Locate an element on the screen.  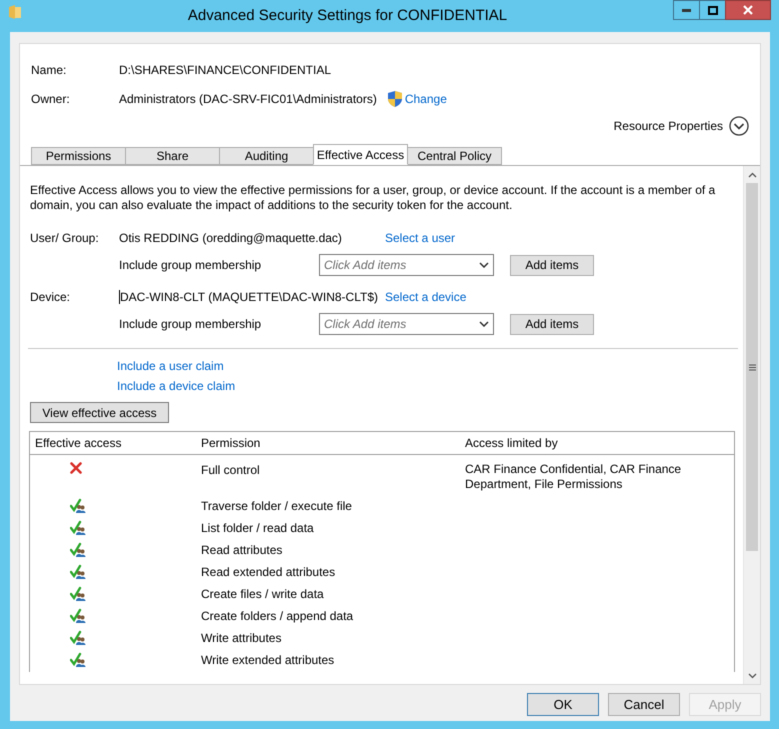
dialog-button: Cancel is located at coordinates (644, 704).